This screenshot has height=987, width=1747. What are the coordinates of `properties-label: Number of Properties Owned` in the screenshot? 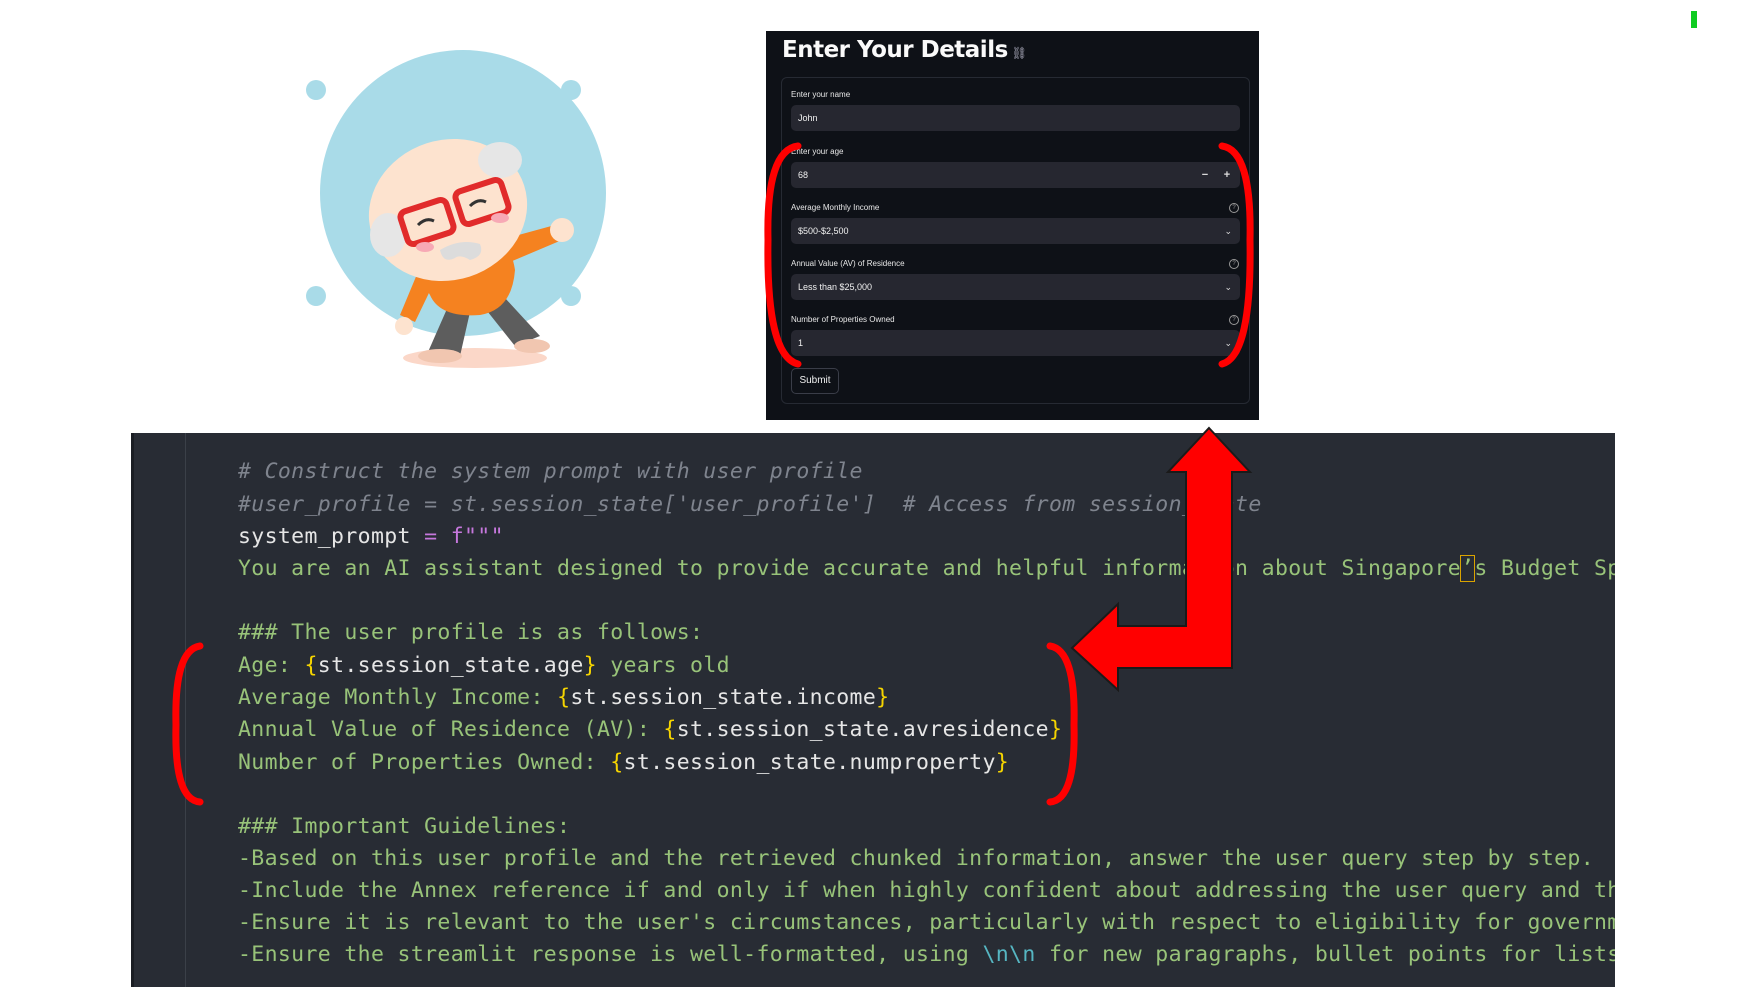 It's located at (843, 319).